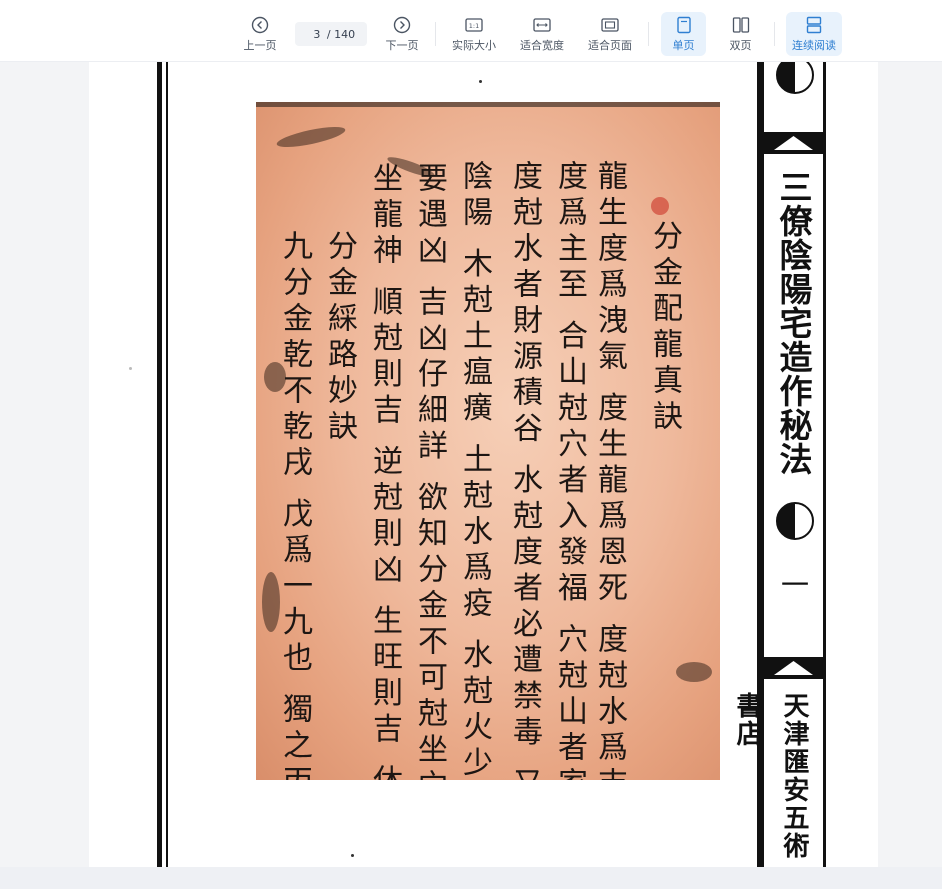 The image size is (942, 889). I want to click on manuscript-column: 分金綵路妙訣, so click(339, 338).